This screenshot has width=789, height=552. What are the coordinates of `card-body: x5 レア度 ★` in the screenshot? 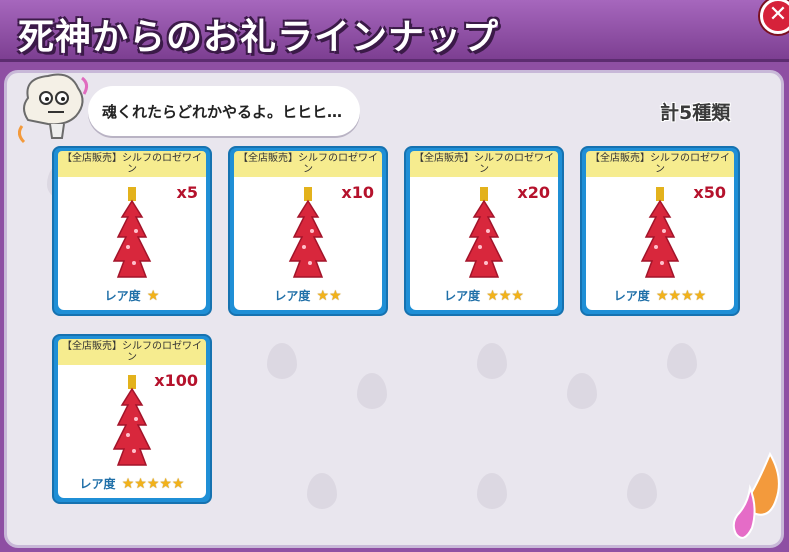 It's located at (132, 243).